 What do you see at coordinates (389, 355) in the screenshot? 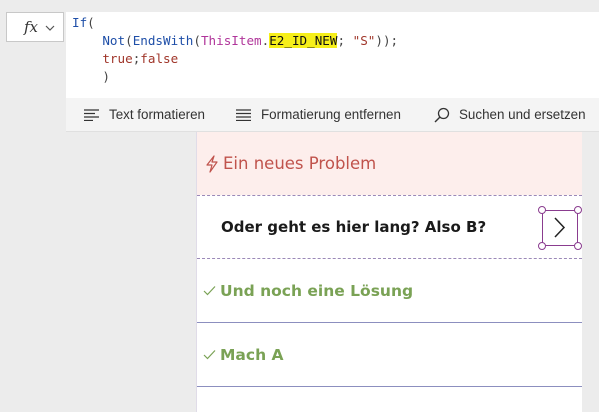
I see `gallery-row-solution: Mach A` at bounding box center [389, 355].